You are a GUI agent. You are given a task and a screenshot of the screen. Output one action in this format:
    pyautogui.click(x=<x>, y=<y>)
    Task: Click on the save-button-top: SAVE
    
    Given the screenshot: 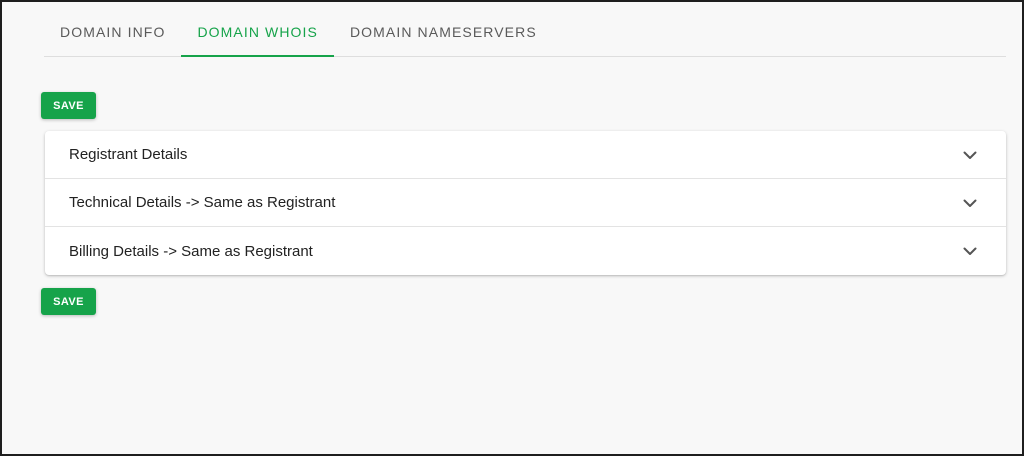 What is the action you would take?
    pyautogui.click(x=68, y=105)
    